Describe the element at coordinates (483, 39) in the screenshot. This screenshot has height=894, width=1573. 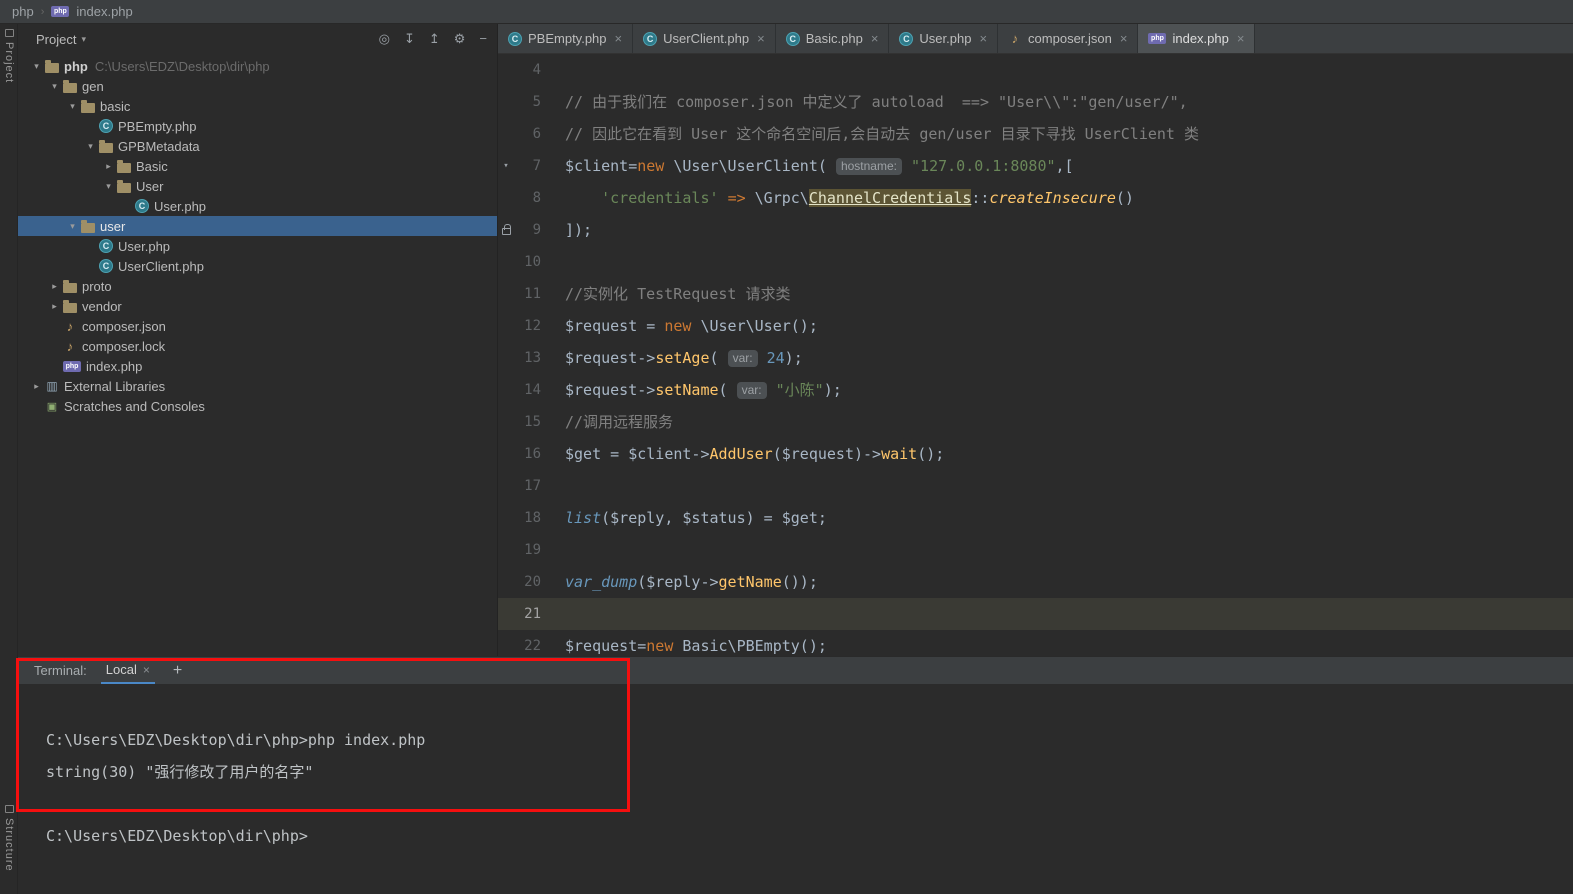
I see `hide-window-icon: −` at that location.